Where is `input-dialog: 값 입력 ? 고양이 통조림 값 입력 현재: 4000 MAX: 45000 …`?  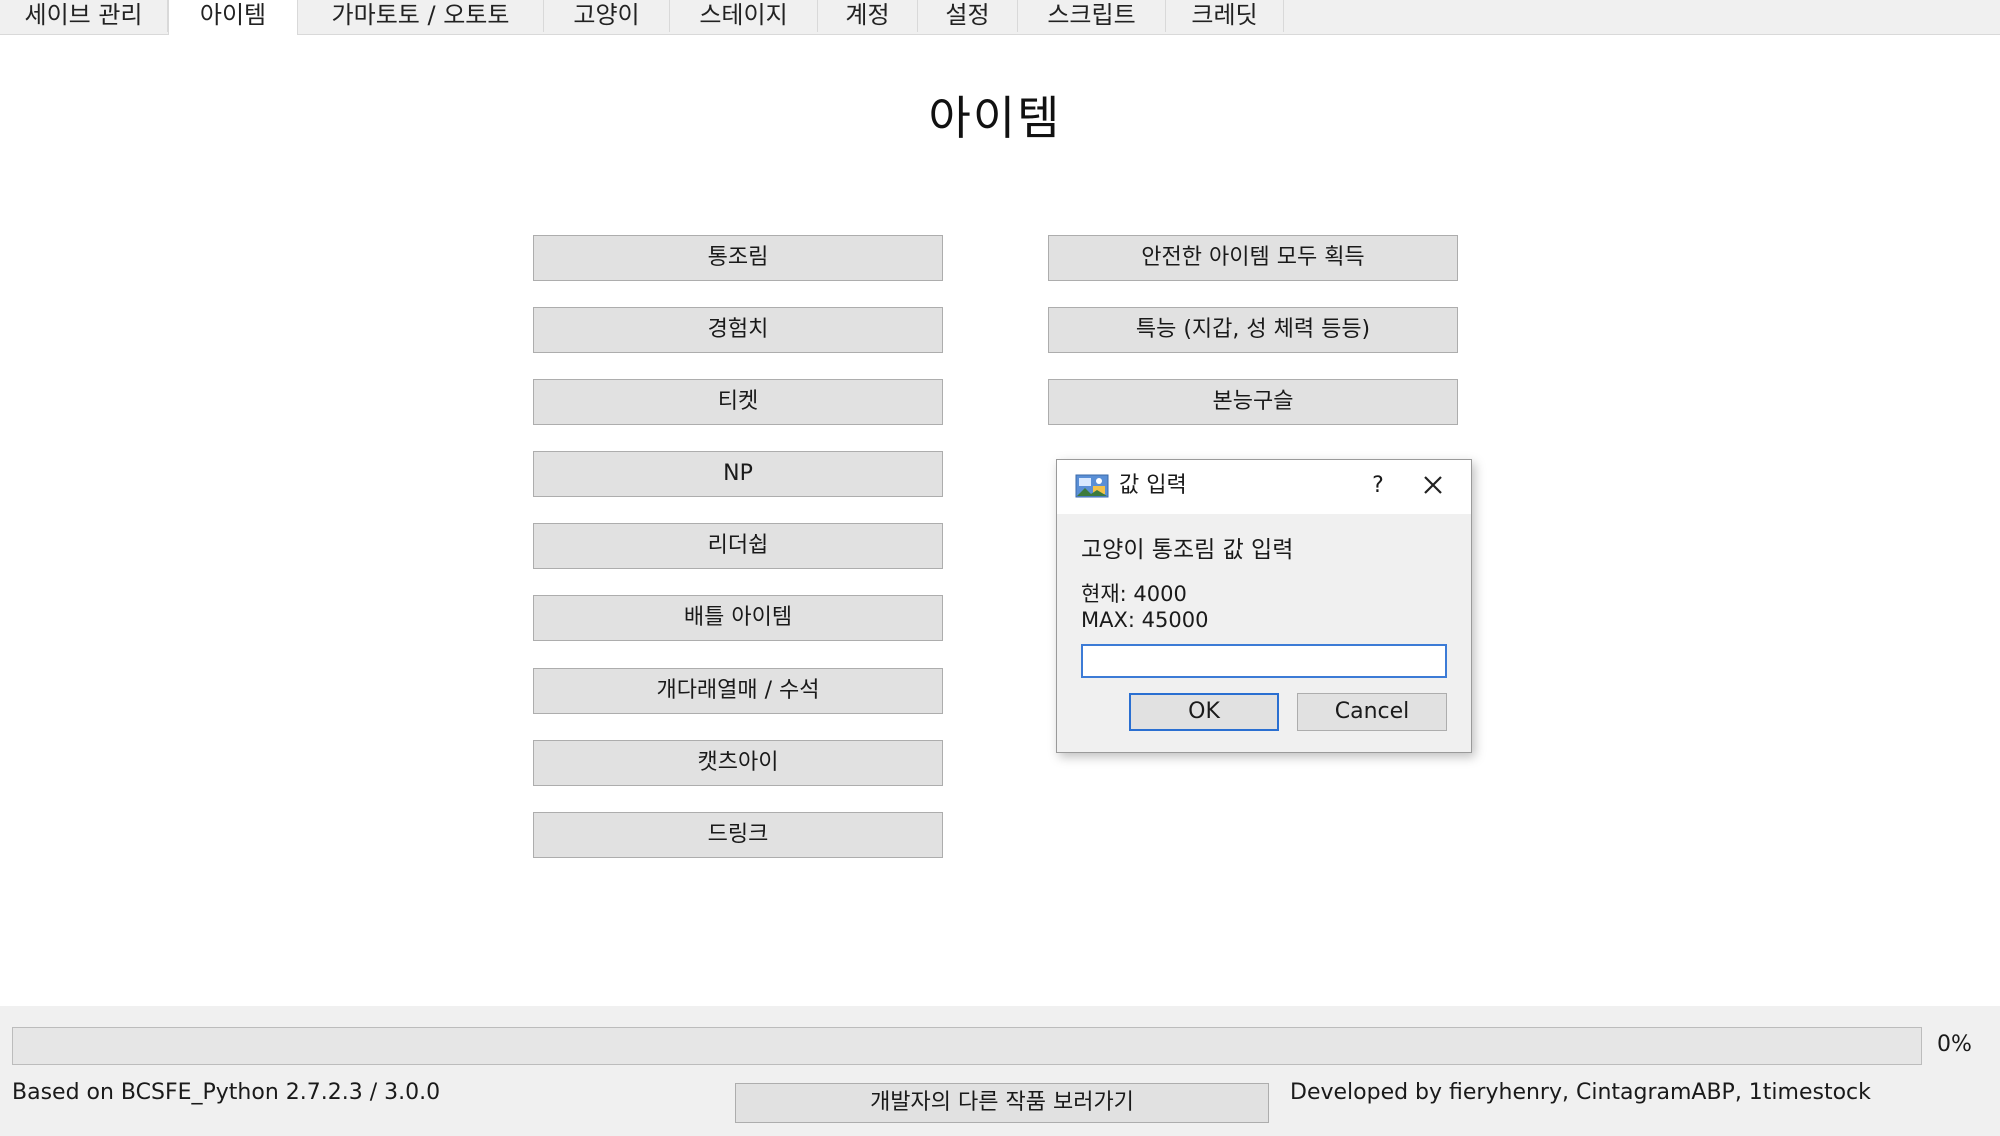 input-dialog: 값 입력 ? 고양이 통조림 값 입력 현재: 4000 MAX: 45000 … is located at coordinates (1264, 606).